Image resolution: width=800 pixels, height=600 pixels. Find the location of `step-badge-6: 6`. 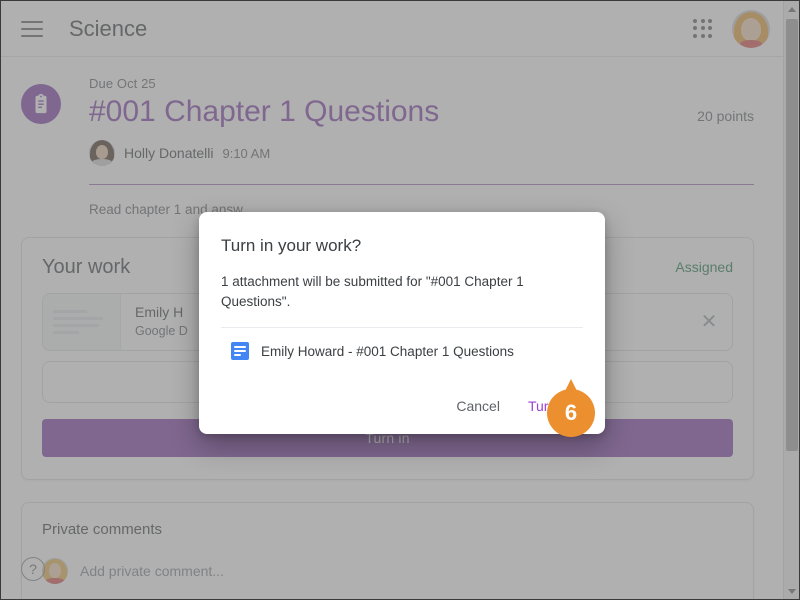

step-badge-6: 6 is located at coordinates (571, 408).